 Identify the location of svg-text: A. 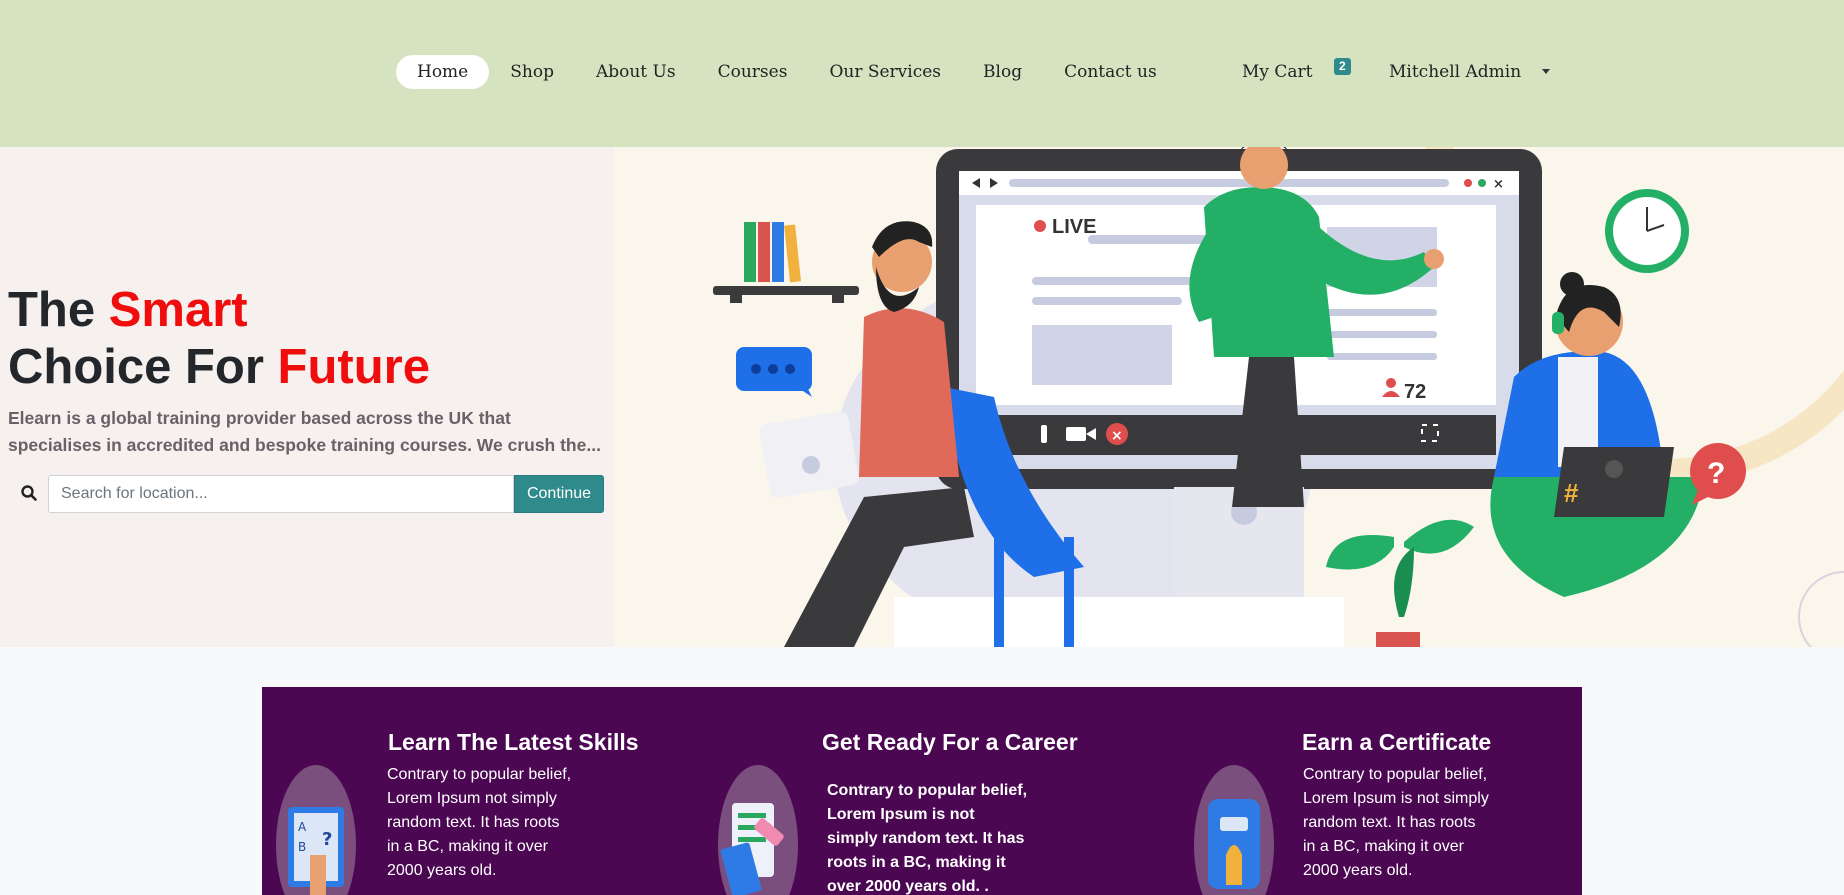
(302, 827).